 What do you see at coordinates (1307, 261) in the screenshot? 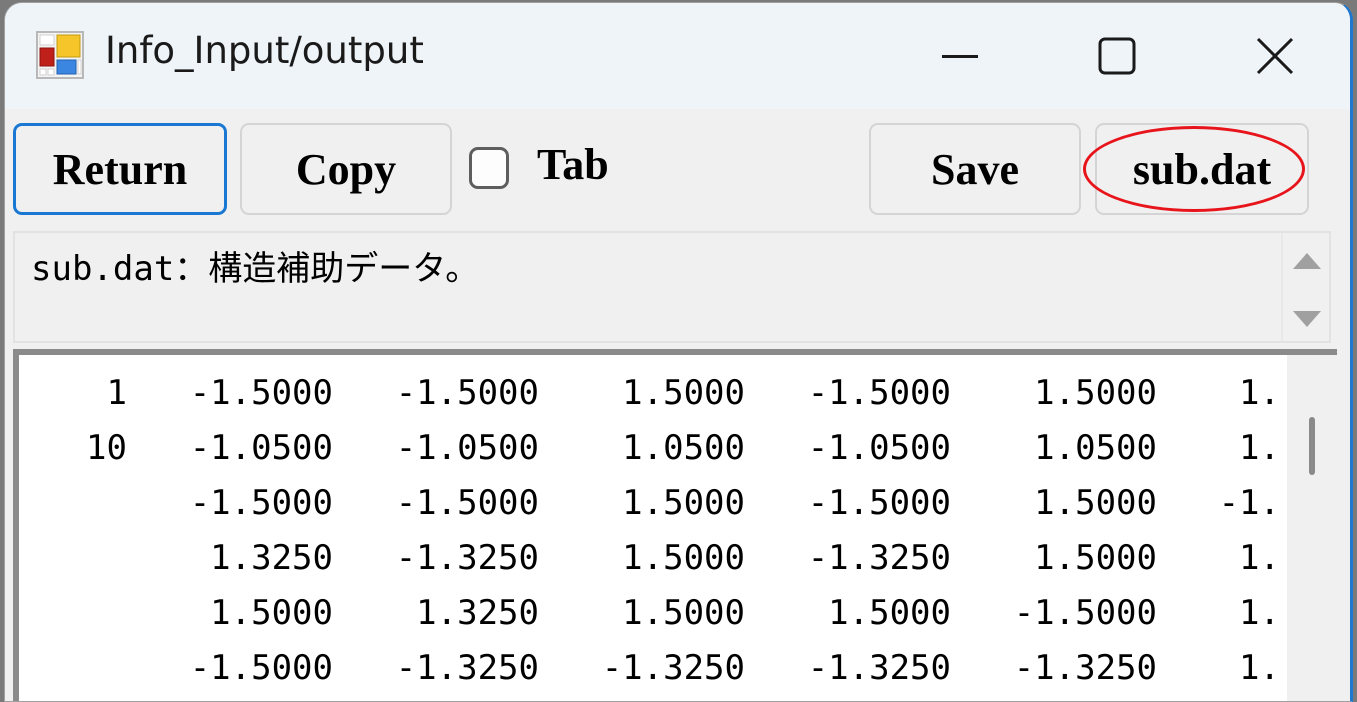
I see `scroll-up-icon` at bounding box center [1307, 261].